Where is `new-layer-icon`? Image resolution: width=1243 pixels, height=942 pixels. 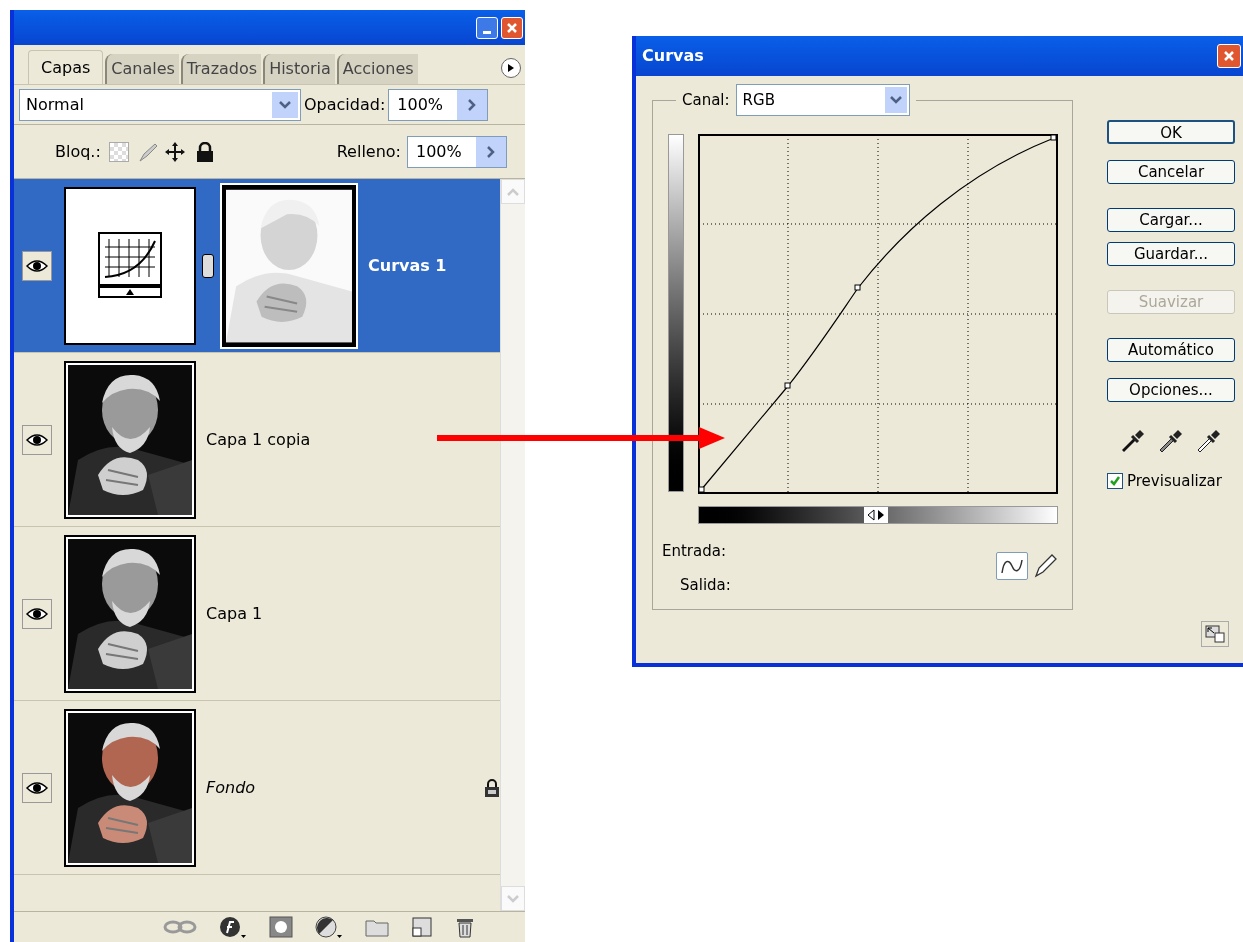
new-layer-icon is located at coordinates (422, 927).